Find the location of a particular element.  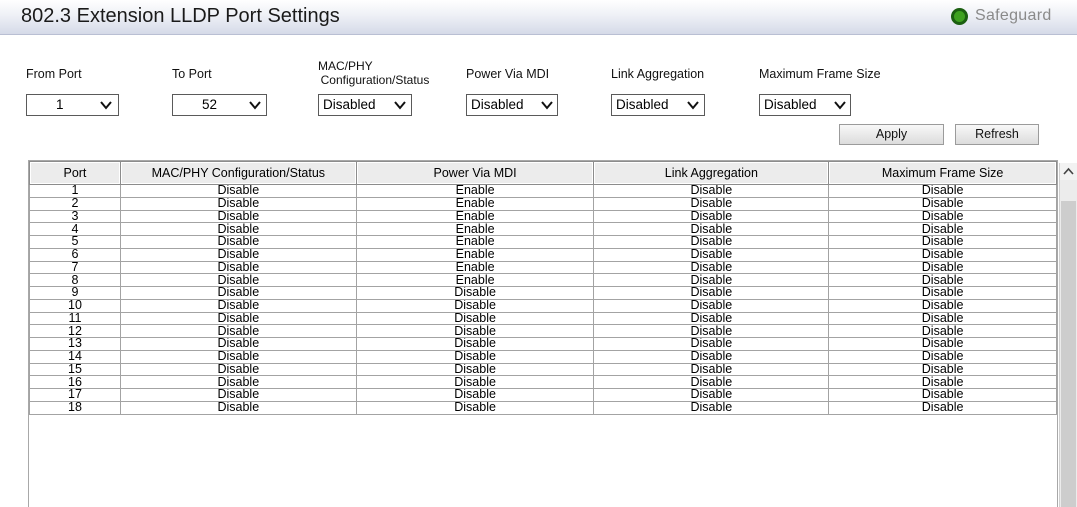

scroll-up-button is located at coordinates (1068, 171).